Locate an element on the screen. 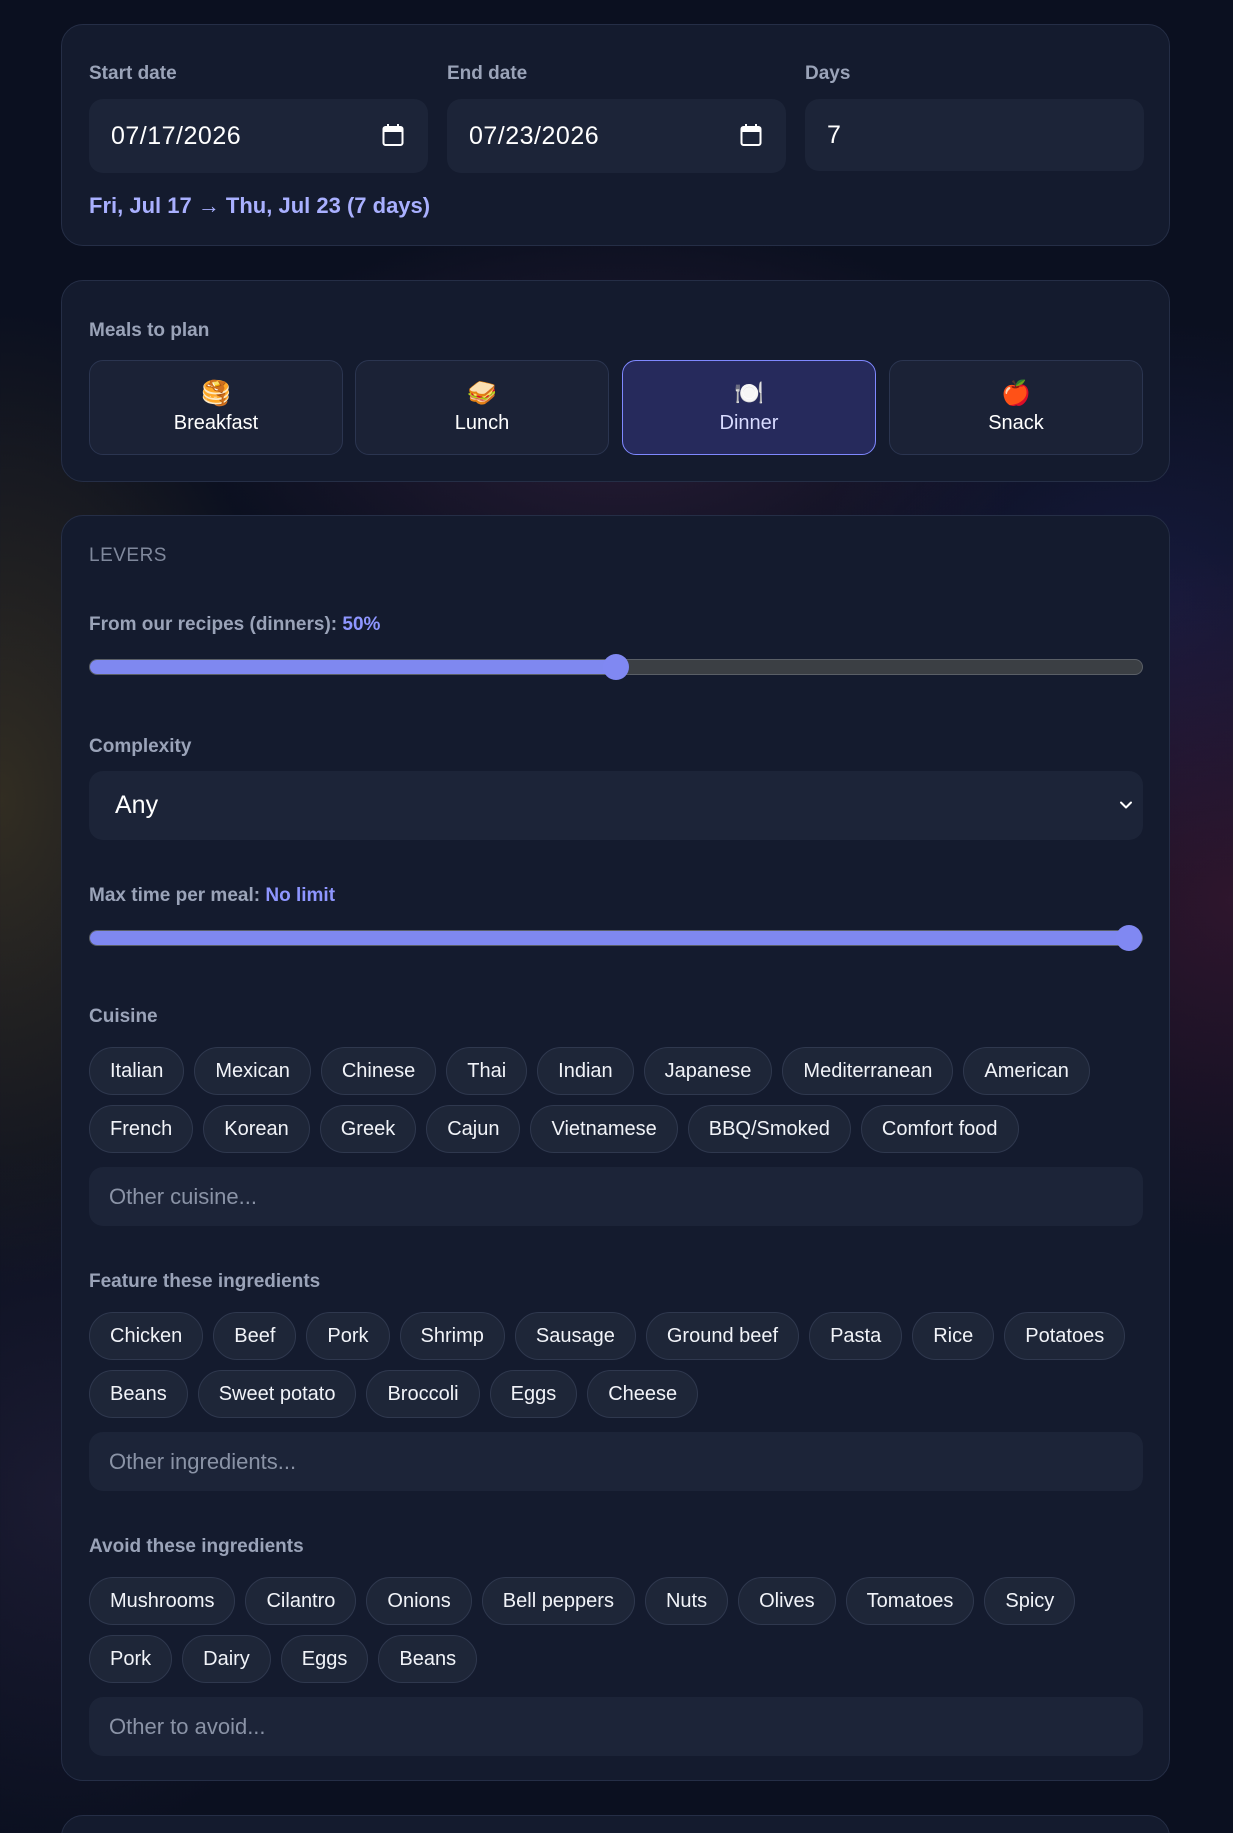 The width and height of the screenshot is (1233, 1833). days-group: Days 7 is located at coordinates (974, 117).